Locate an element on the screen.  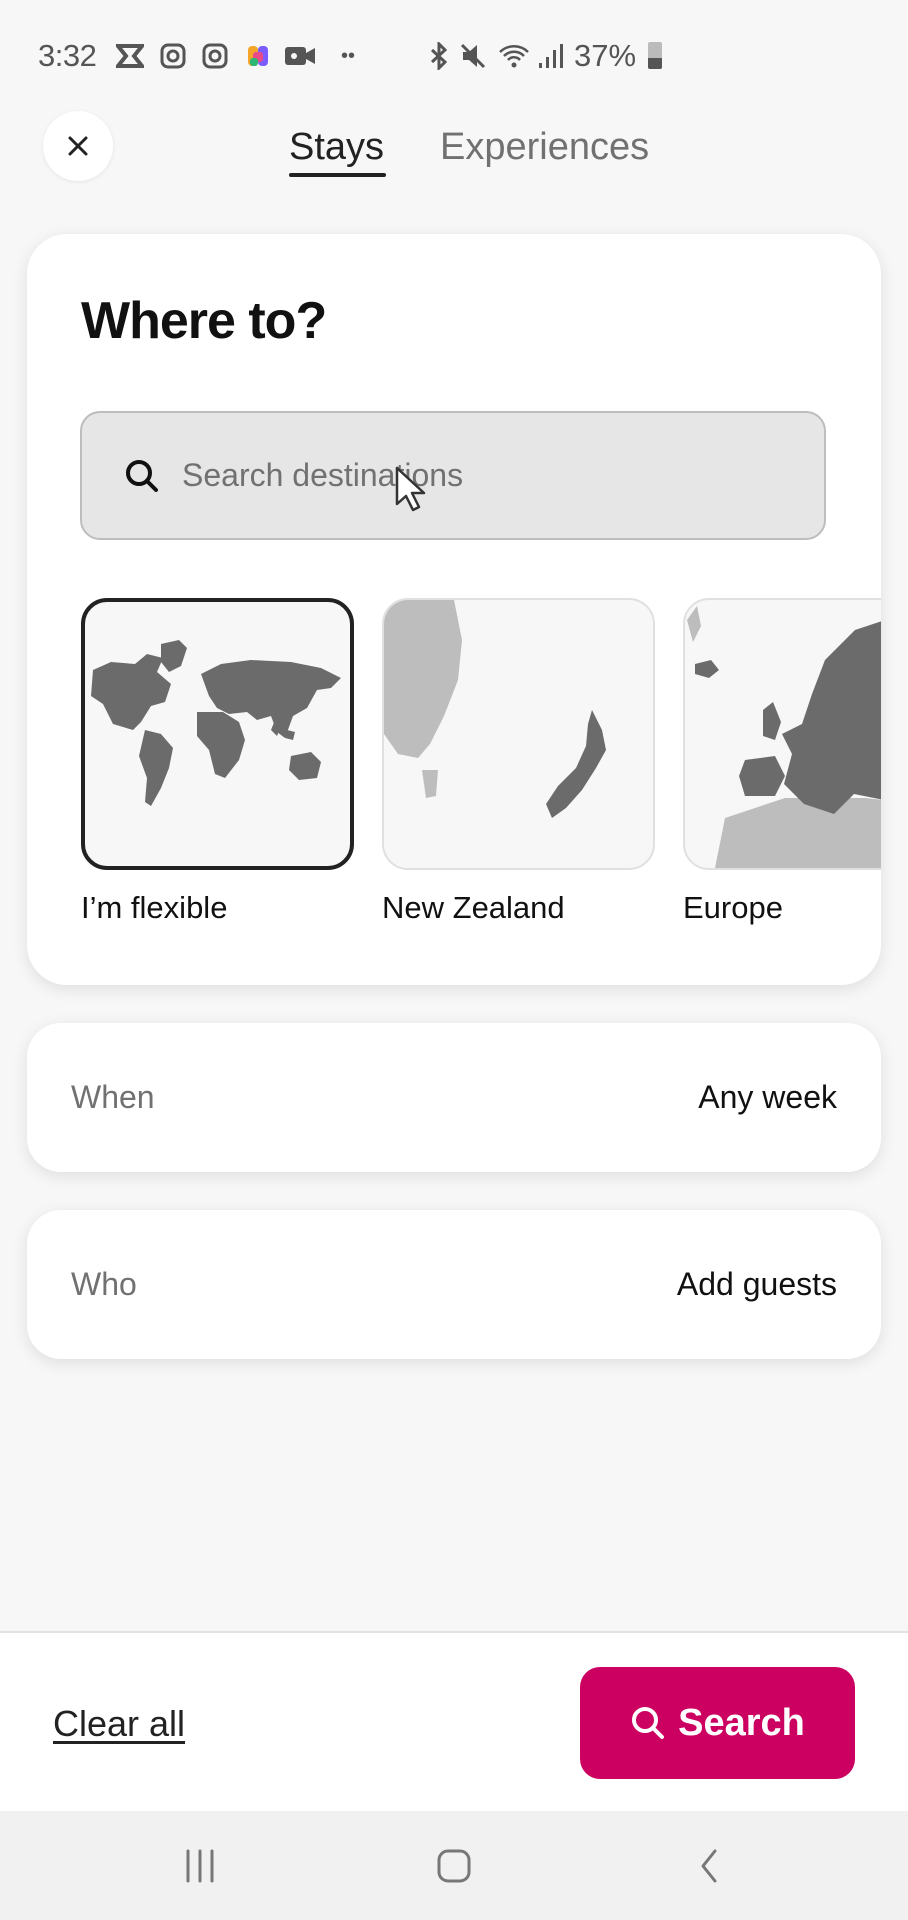
region-tile-europe is located at coordinates (782, 734).